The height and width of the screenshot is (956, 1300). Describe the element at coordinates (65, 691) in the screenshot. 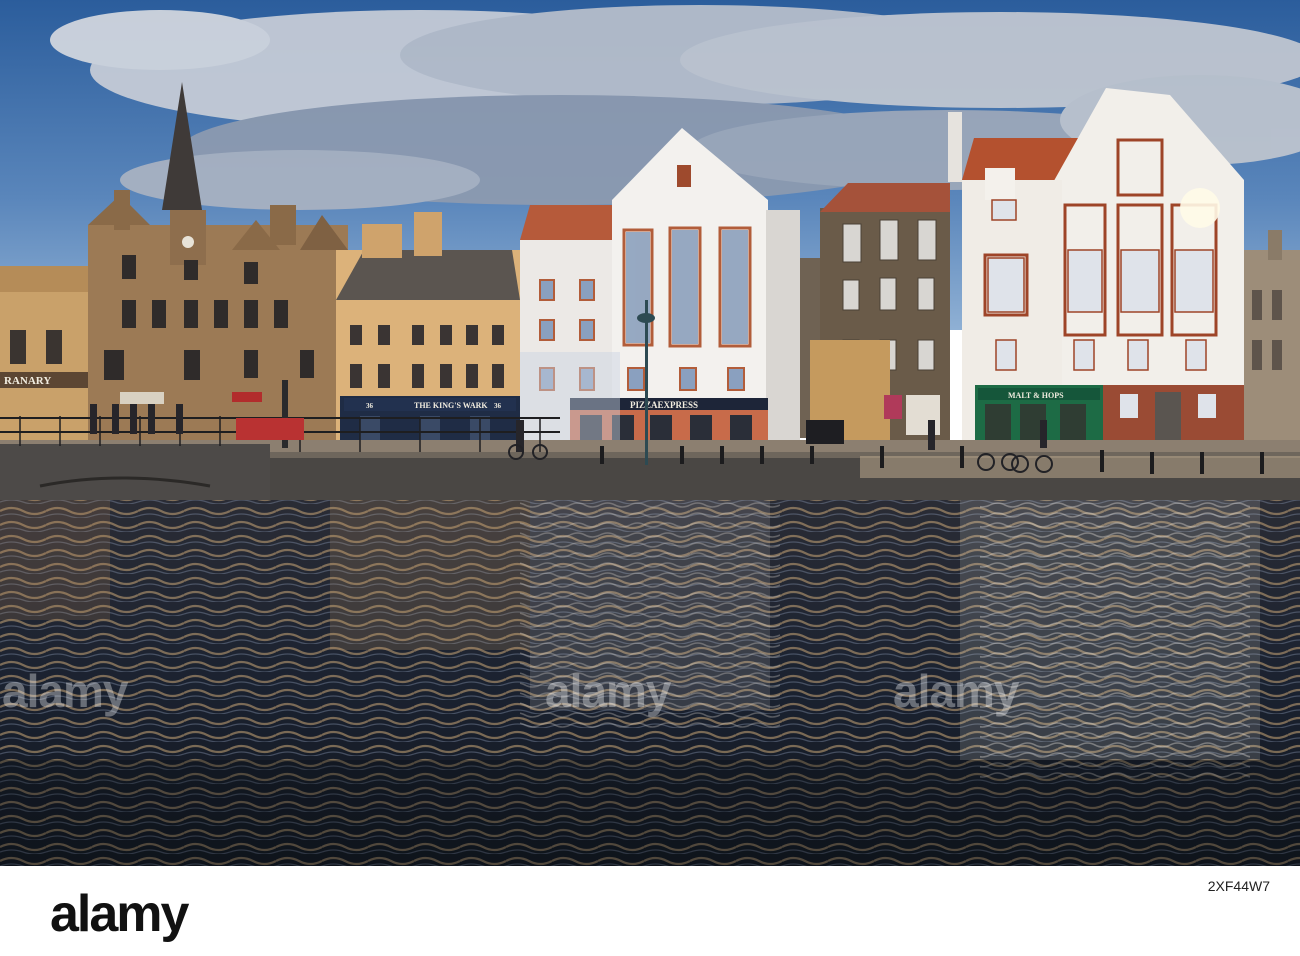

I see `watermark-left: alamy` at that location.